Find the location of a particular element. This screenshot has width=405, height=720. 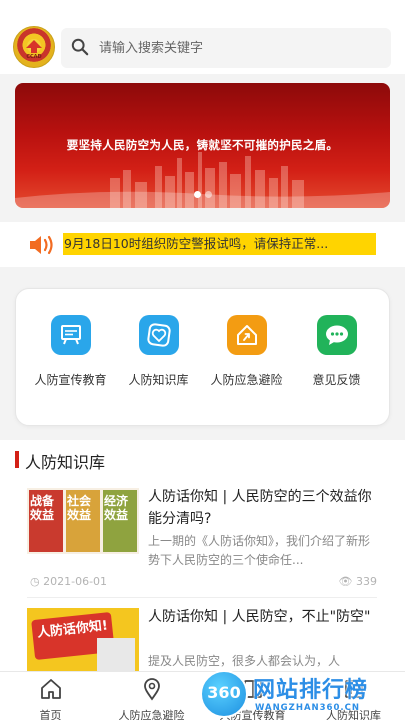

nav-item-emergency: 人防应急避险 is located at coordinates (151, 696).